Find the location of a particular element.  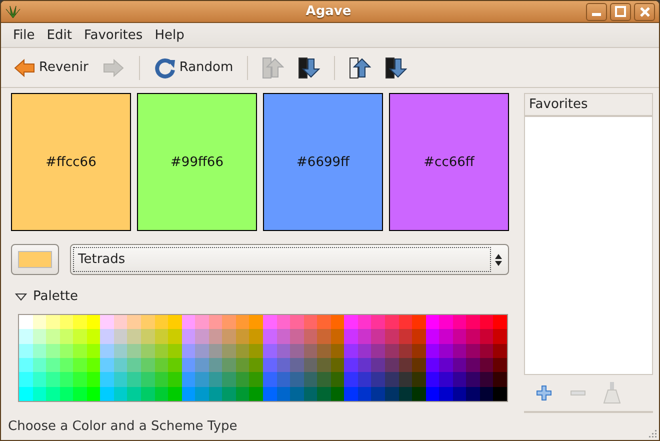

palette-expander: Palette is located at coordinates (44, 296).